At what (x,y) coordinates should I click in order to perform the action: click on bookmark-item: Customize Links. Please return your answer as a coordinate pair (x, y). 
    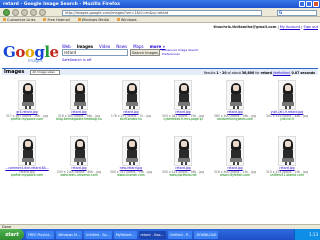
    Looking at the image, I should click on (19, 20).